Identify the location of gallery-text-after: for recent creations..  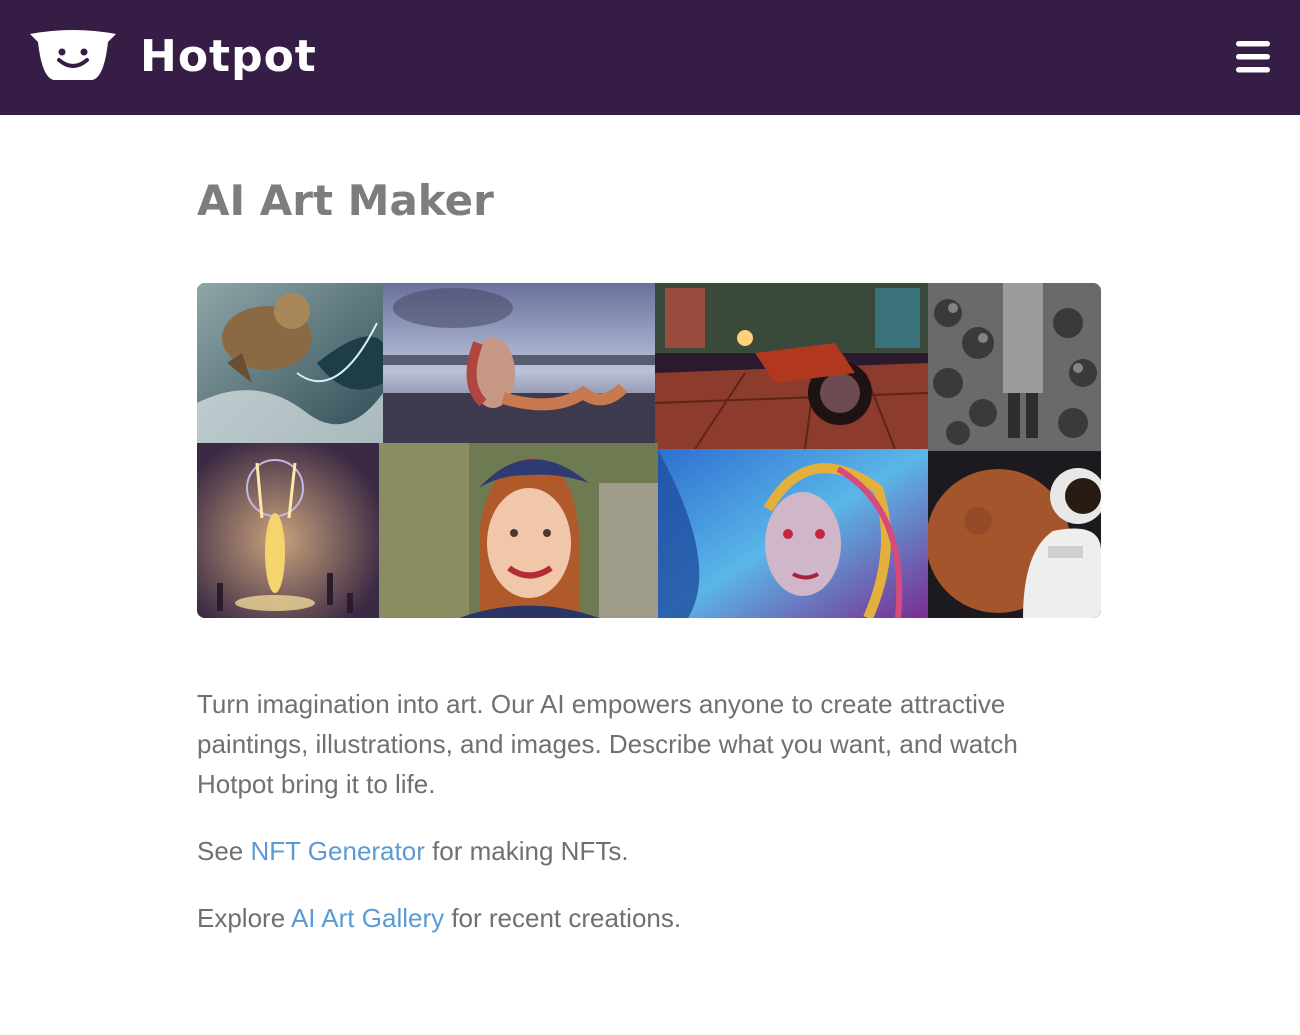
(563, 918).